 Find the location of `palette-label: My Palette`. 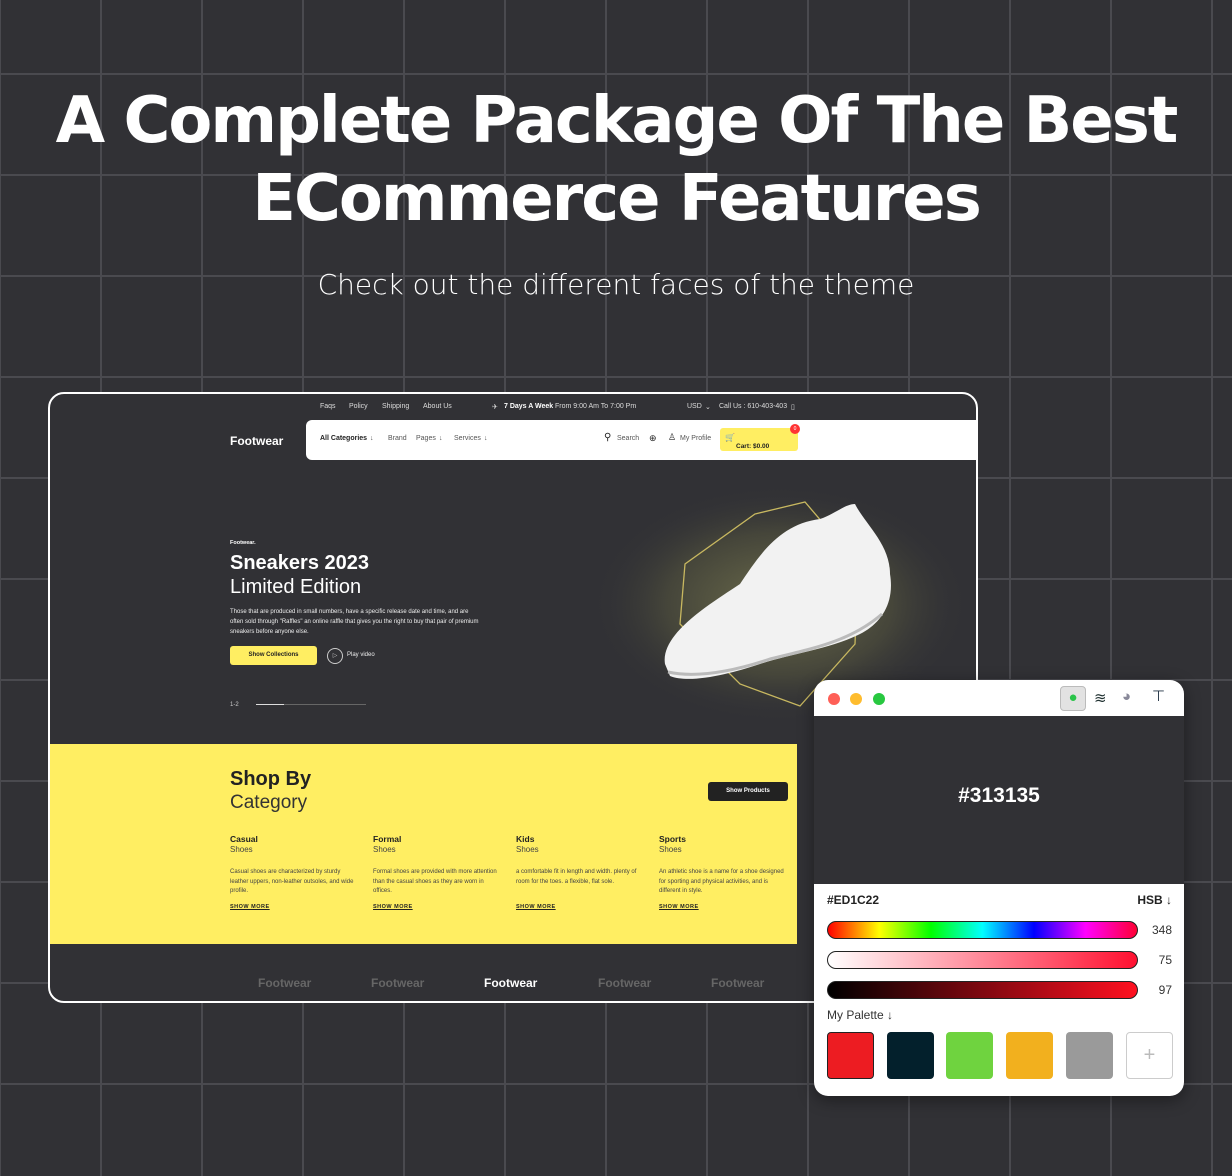

palette-label: My Palette is located at coordinates (855, 1015).